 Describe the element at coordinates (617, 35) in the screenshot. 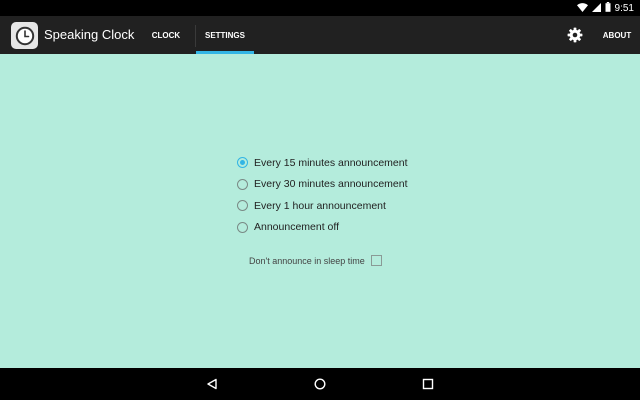

I see `about-button: ABOUT` at that location.